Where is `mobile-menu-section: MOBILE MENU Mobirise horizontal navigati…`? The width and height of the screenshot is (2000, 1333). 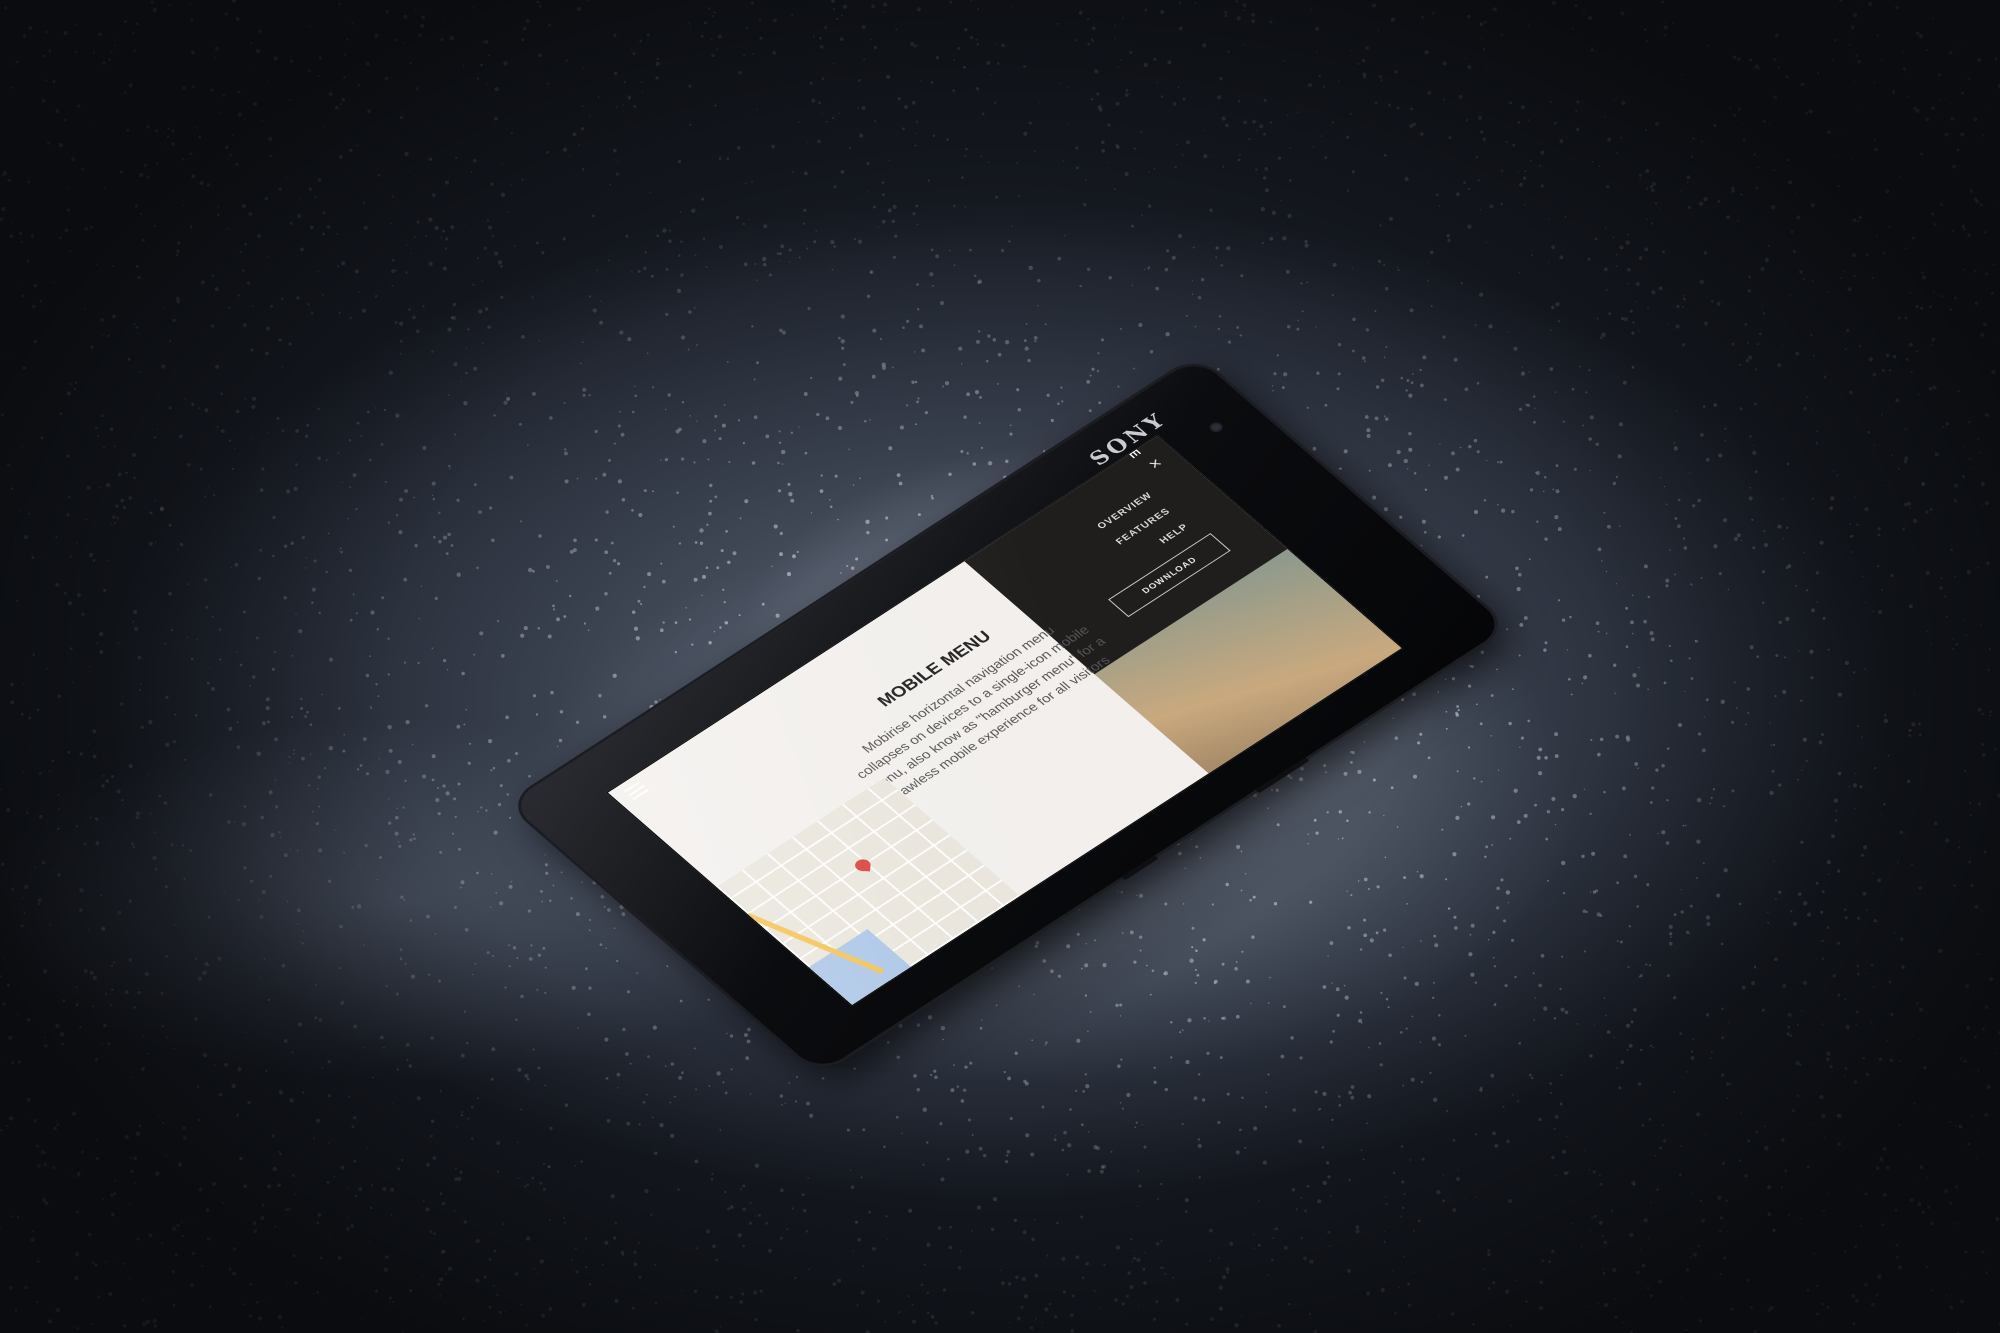 mobile-menu-section: MOBILE MENU Mobirise horizontal navigati… is located at coordinates (968, 697).